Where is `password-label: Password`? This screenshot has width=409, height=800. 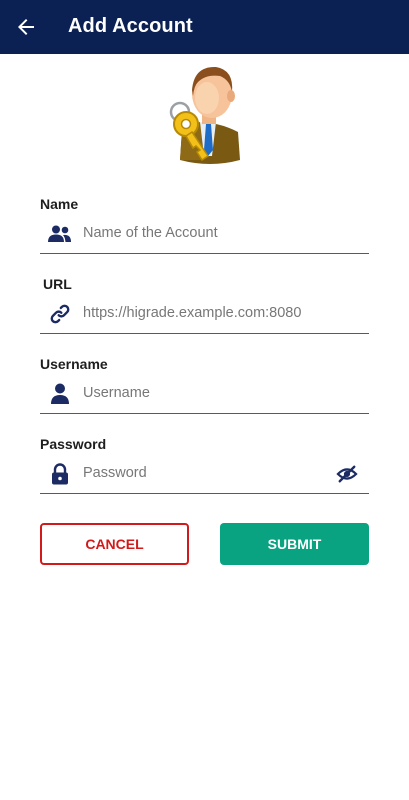 password-label: Password is located at coordinates (73, 444).